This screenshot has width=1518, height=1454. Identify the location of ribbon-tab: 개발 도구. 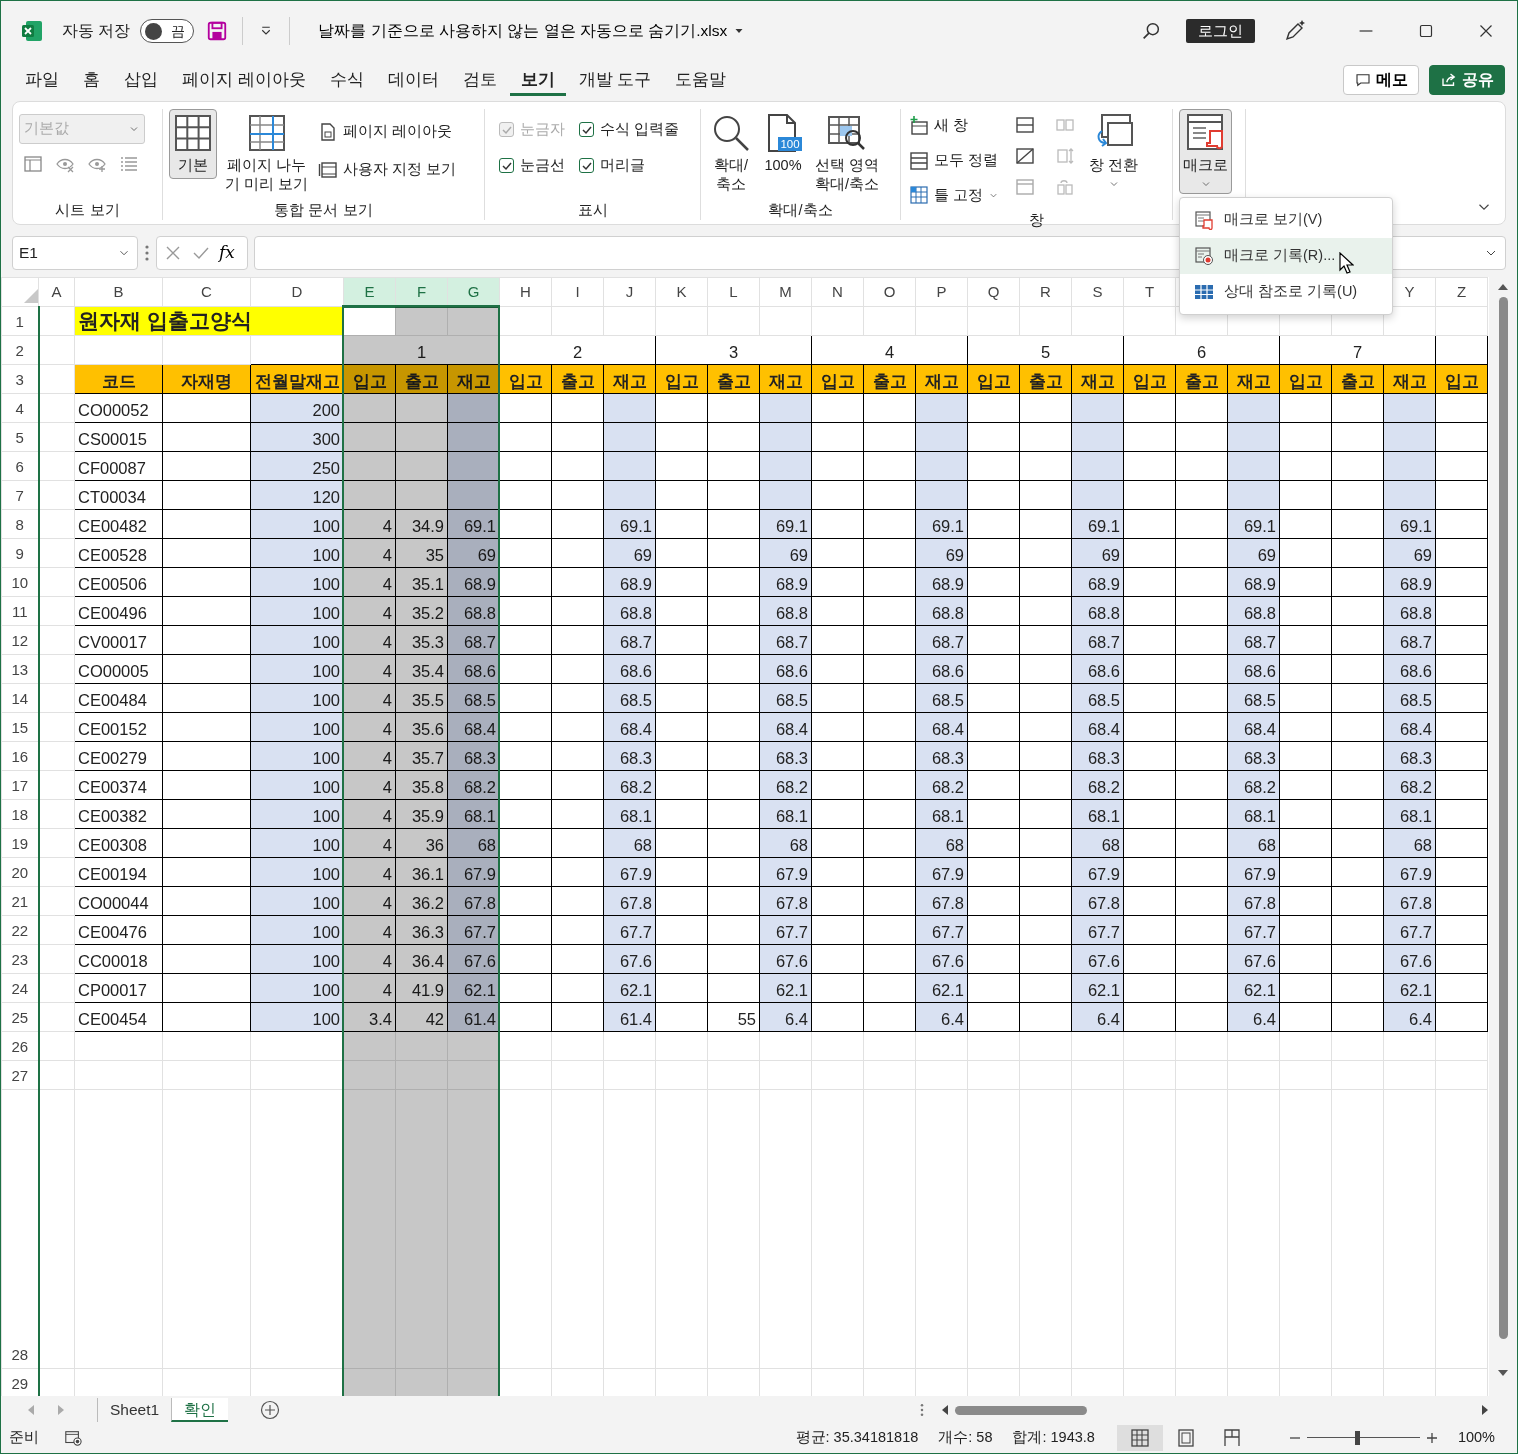
(615, 80).